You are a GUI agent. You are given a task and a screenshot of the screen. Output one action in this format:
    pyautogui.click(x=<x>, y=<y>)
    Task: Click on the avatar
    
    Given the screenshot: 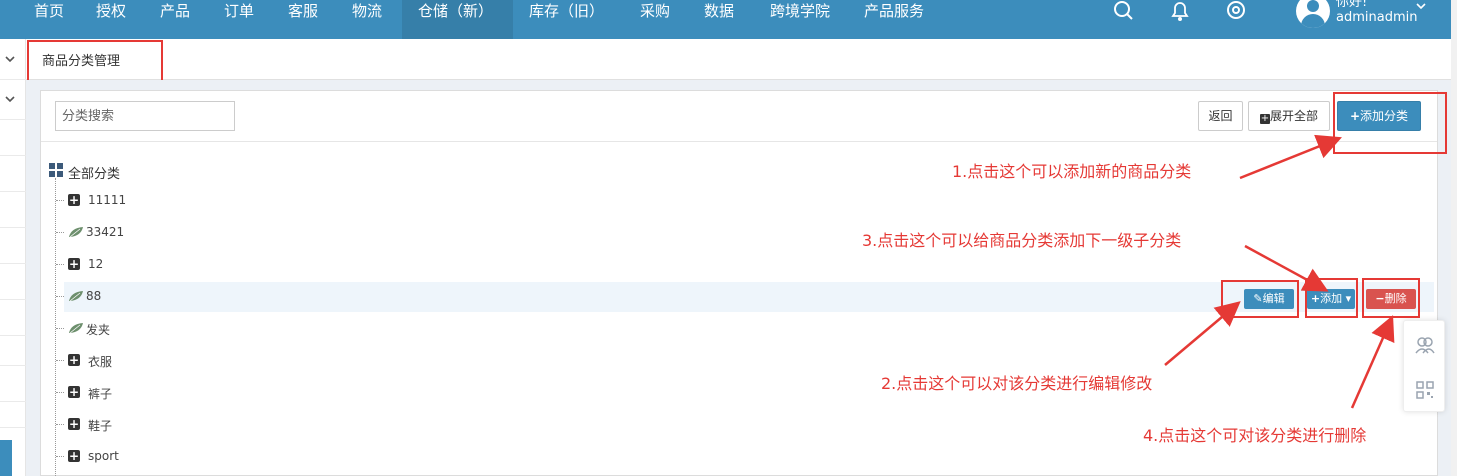 What is the action you would take?
    pyautogui.click(x=1313, y=14)
    